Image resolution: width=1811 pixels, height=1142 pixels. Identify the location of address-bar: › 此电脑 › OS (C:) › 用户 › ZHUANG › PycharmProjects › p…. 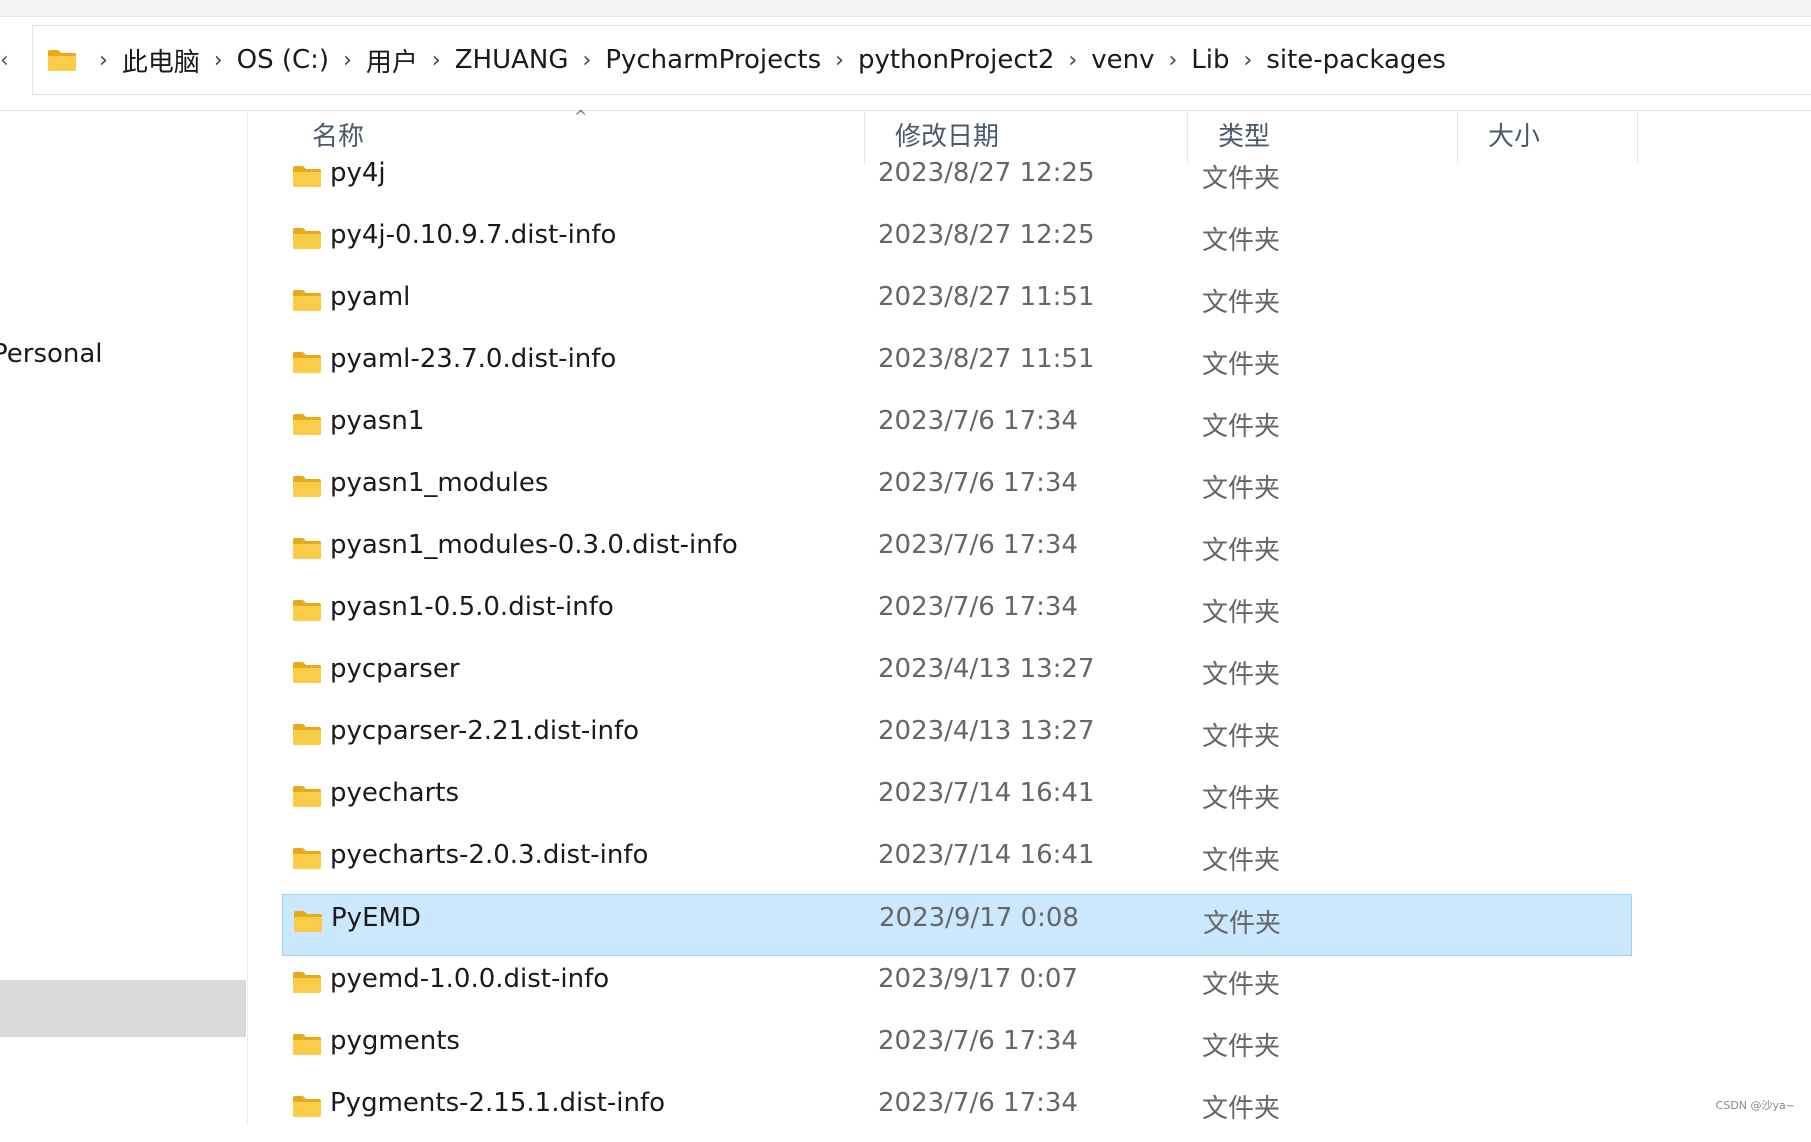
(921, 60).